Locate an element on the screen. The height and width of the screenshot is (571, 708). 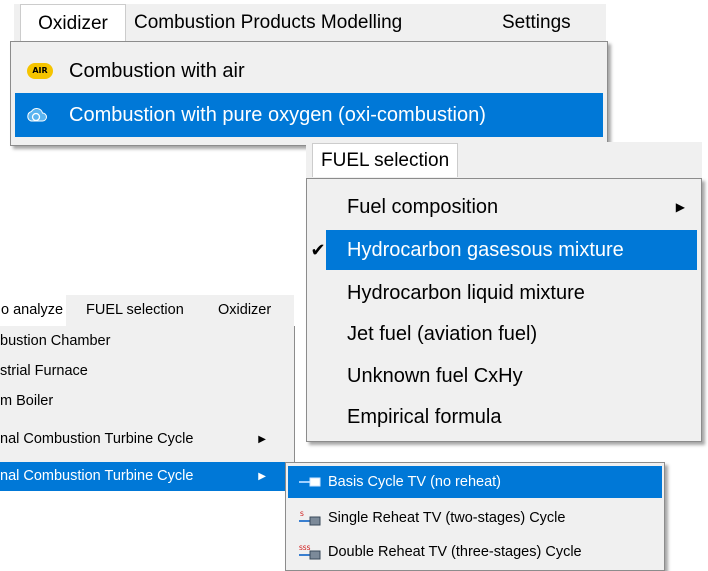
turbine-s-icon: S is located at coordinates (310, 518).